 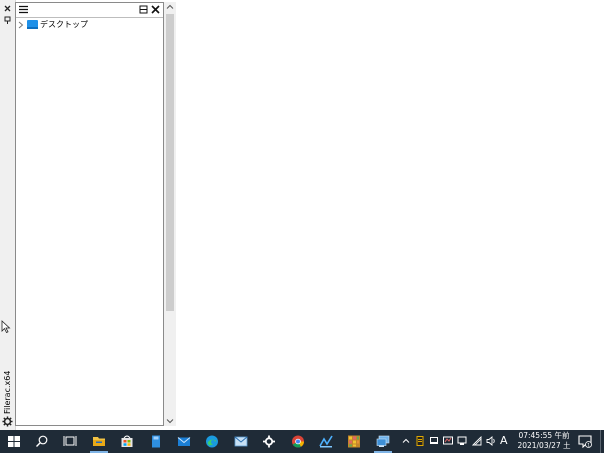 I want to click on task-view-icon, so click(x=70, y=441).